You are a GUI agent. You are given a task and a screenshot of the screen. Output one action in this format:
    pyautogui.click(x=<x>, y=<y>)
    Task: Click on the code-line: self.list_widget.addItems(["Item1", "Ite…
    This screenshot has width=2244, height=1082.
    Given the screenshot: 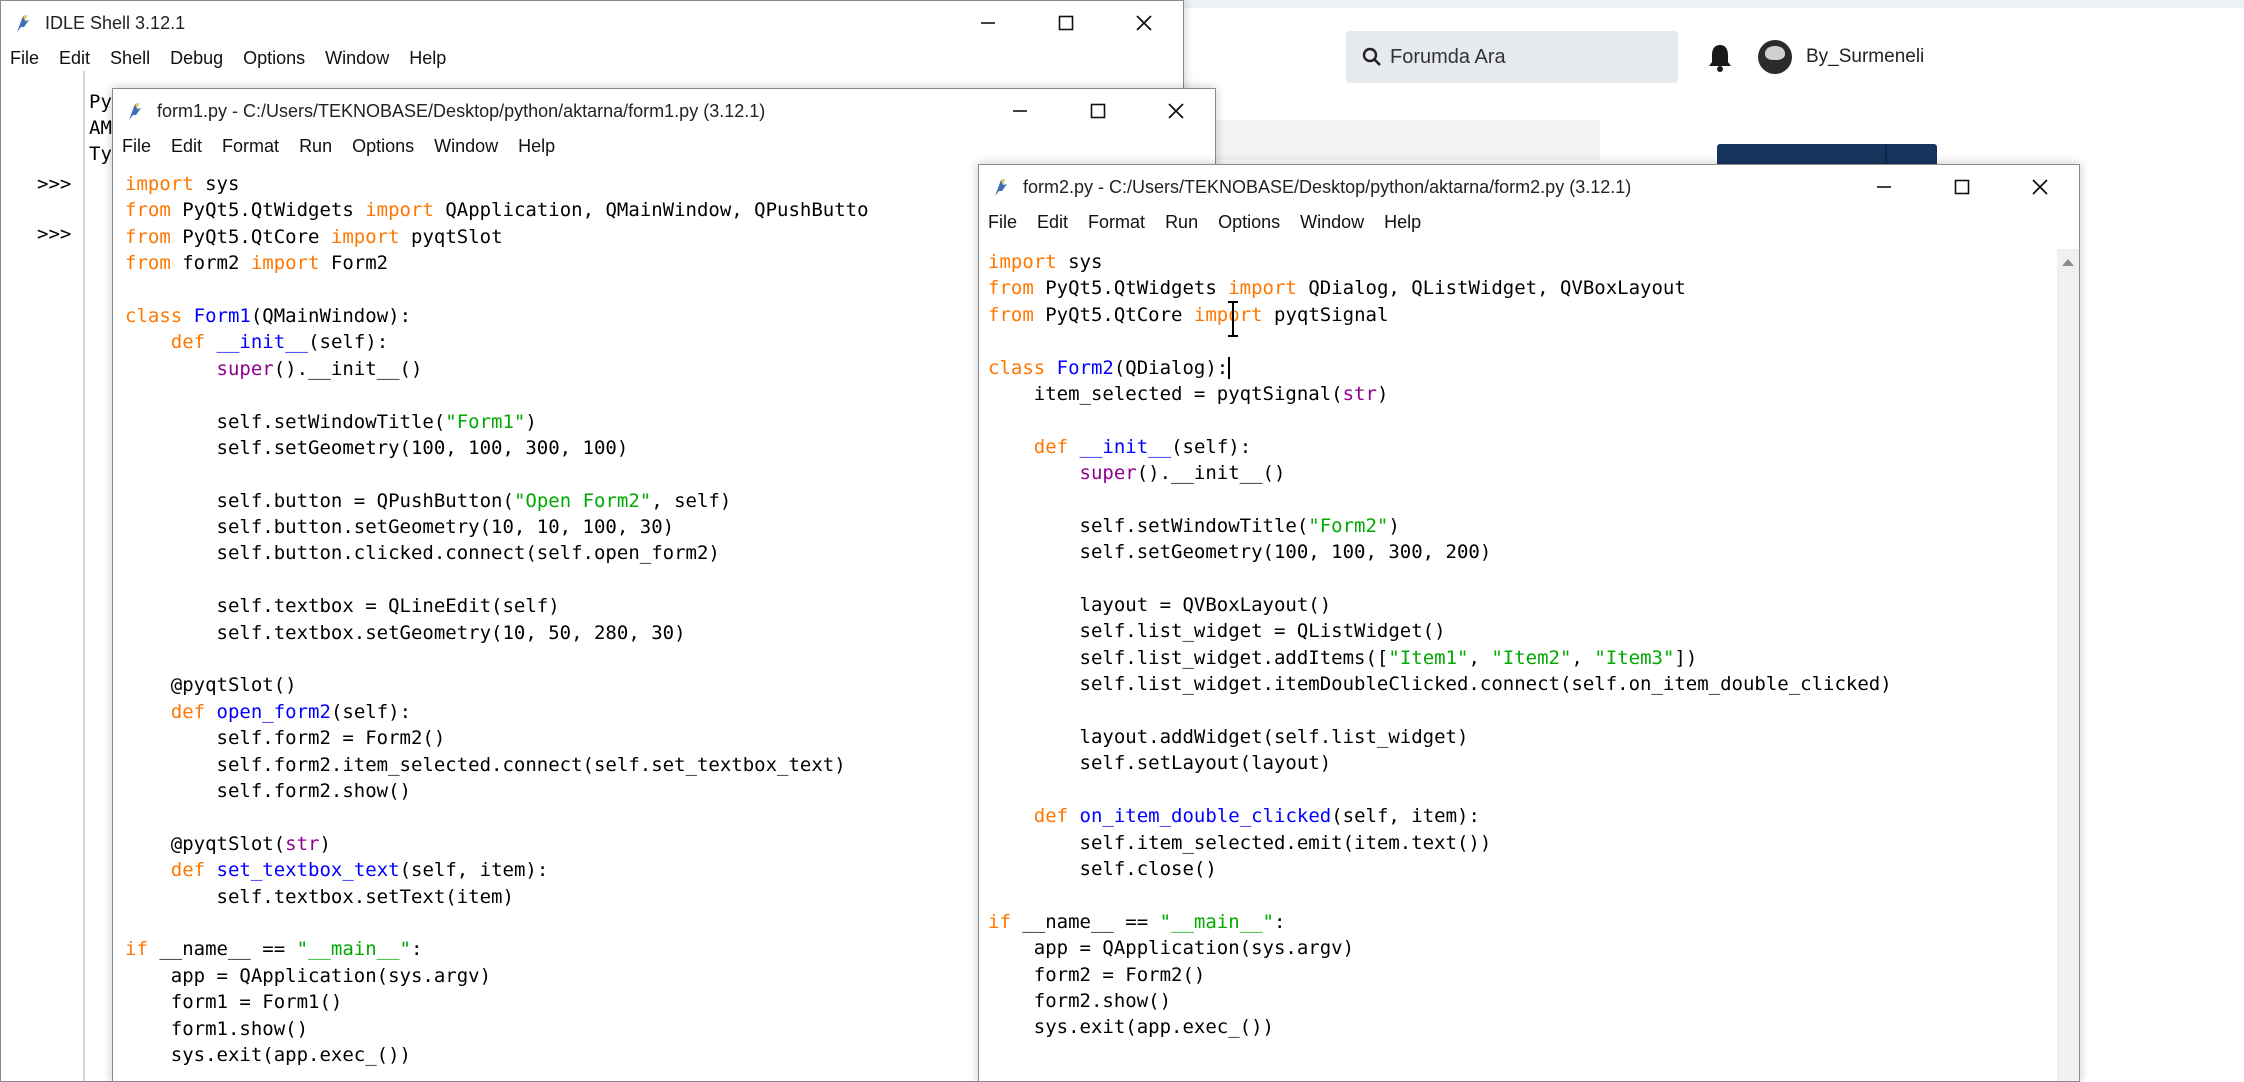 What is the action you would take?
    pyautogui.click(x=1440, y=658)
    